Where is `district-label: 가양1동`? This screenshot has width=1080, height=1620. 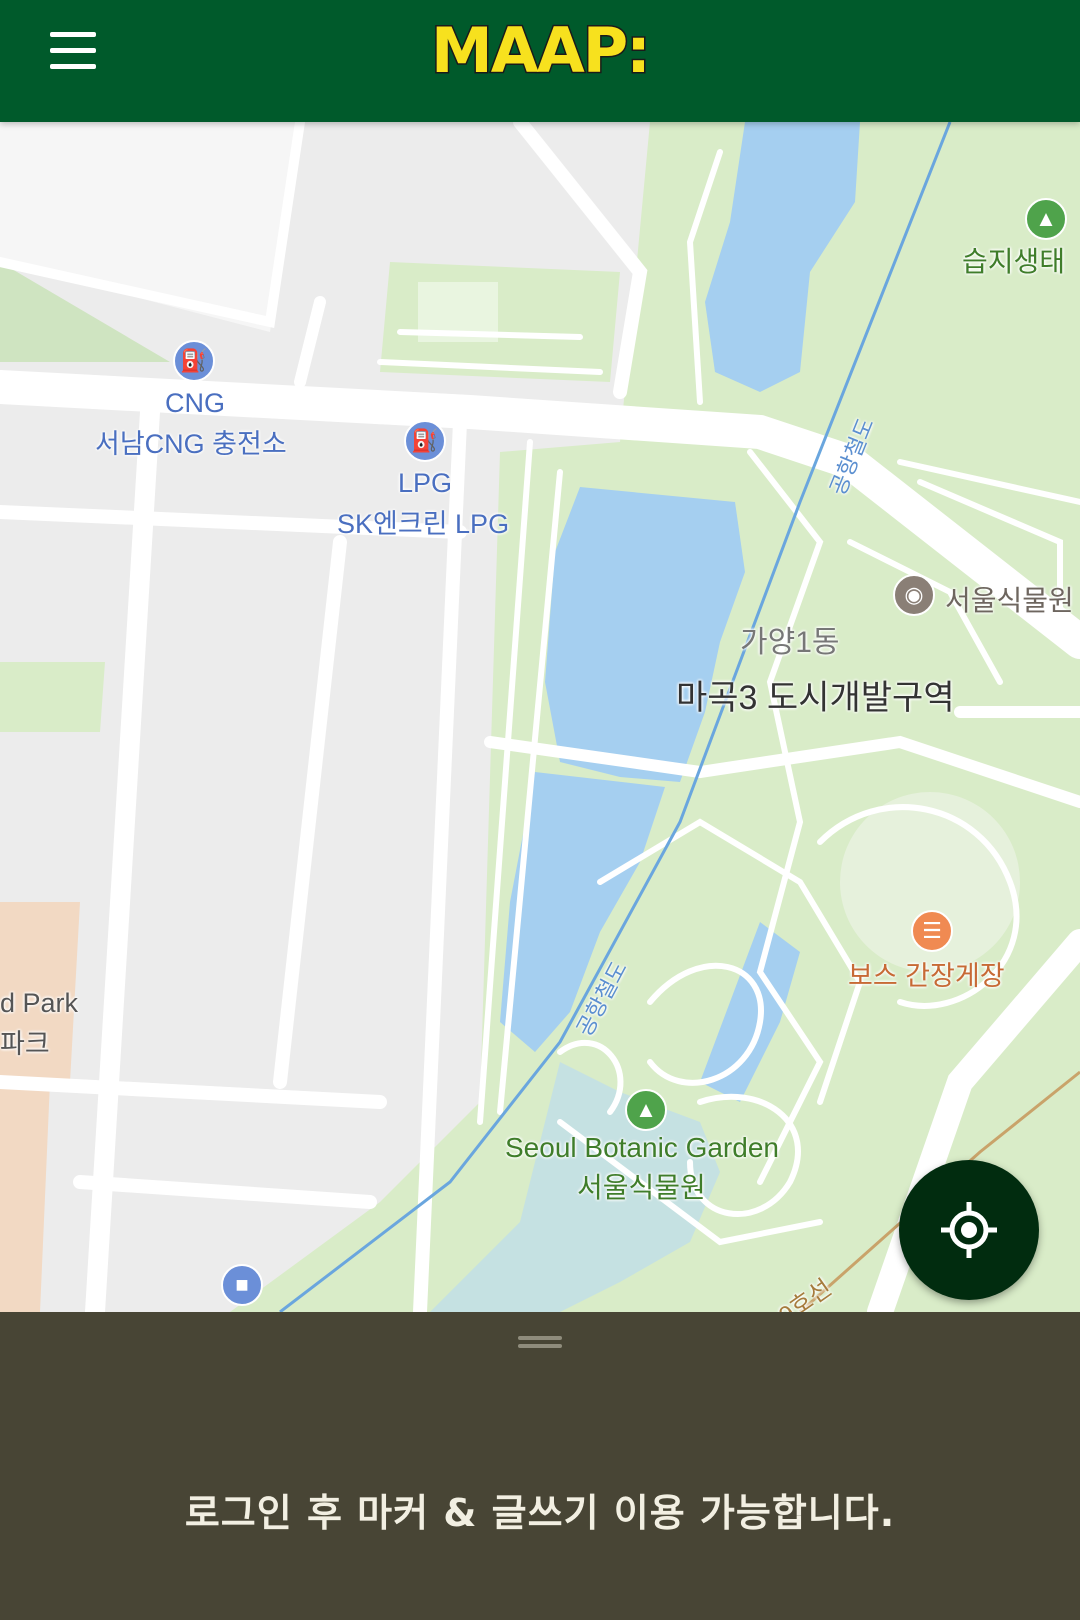 district-label: 가양1동 is located at coordinates (790, 642).